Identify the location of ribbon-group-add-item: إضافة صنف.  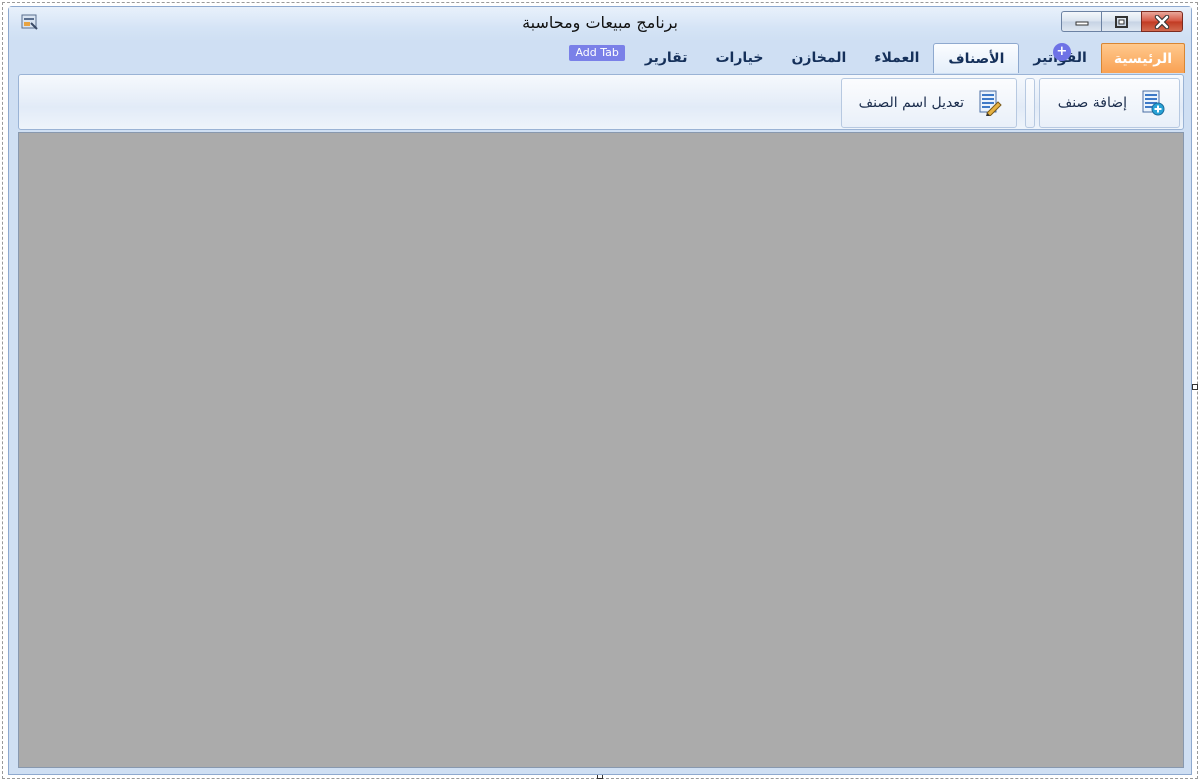
(1109, 103).